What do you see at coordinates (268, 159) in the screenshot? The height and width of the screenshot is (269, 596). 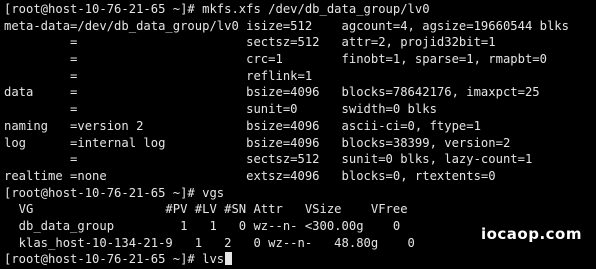 I see `terminal-line: = sectsz=512 sunit=0 blks, lazy-count=1` at bounding box center [268, 159].